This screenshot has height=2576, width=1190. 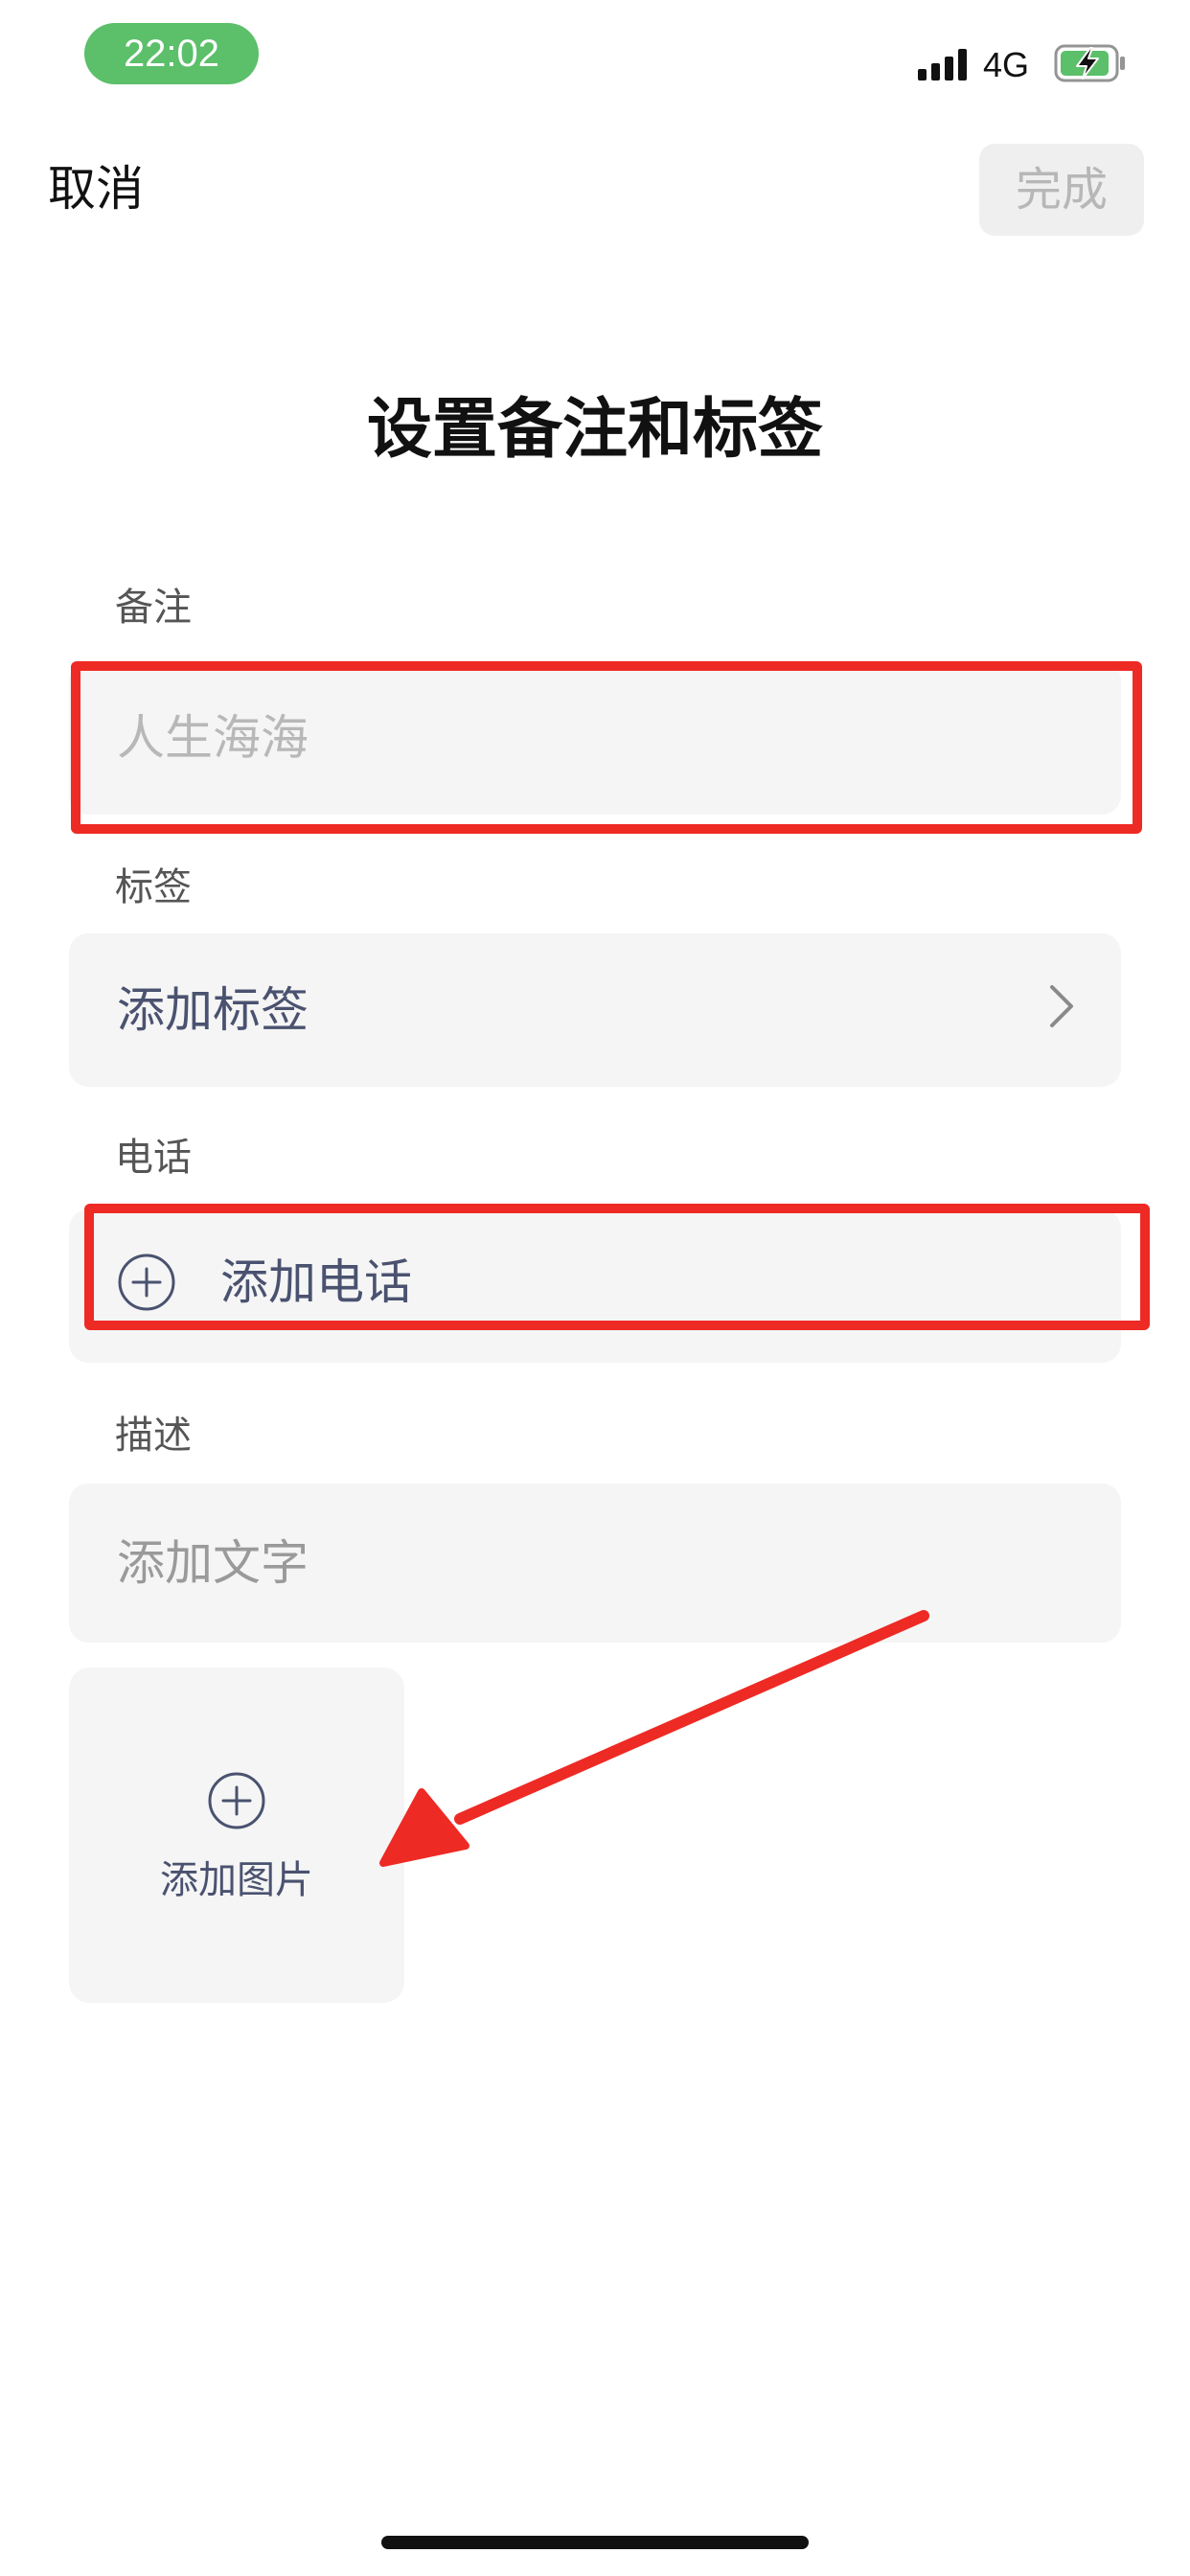 What do you see at coordinates (237, 1880) in the screenshot?
I see `add-image-label: 添加图片` at bounding box center [237, 1880].